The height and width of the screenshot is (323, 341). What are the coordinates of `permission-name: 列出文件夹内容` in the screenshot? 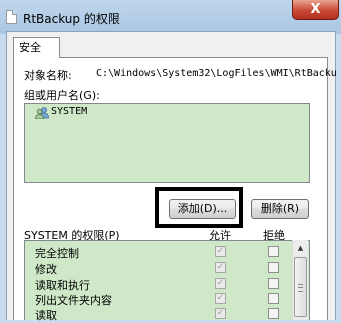 It's located at (73, 300).